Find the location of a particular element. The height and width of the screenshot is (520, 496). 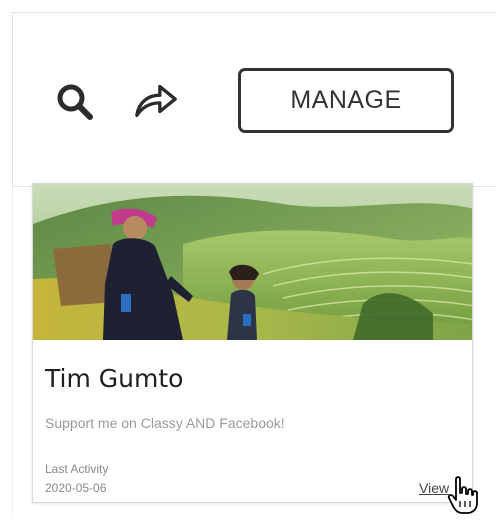

fundraiser-tagline: Support me on Classy AND Facebook! is located at coordinates (165, 423).